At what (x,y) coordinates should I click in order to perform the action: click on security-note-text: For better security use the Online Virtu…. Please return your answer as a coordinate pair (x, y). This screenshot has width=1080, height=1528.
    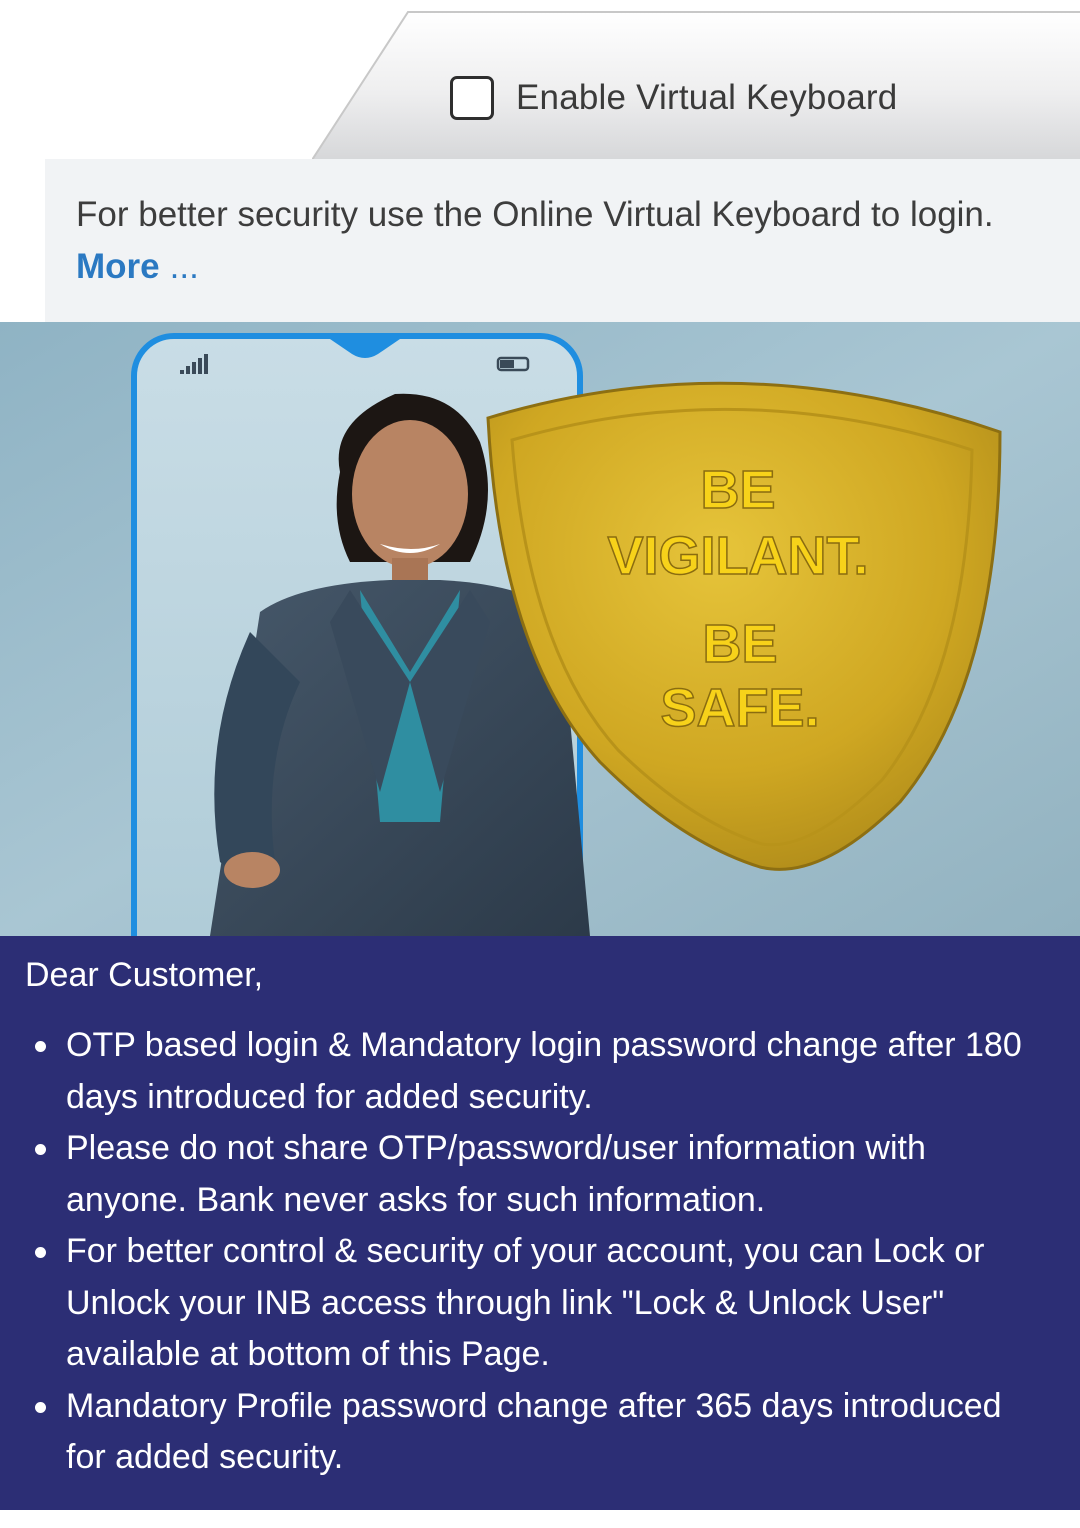
    Looking at the image, I should click on (535, 214).